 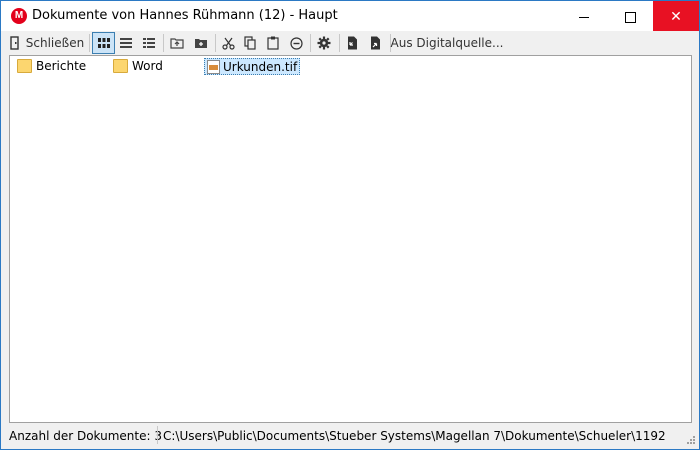 I want to click on copy-button, so click(x=250, y=43).